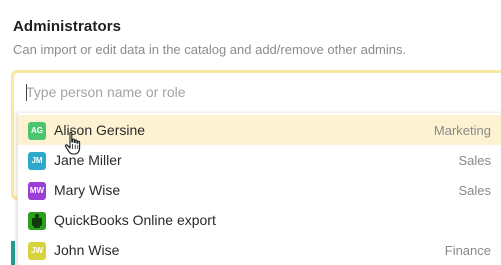 The image size is (501, 265). Describe the element at coordinates (259, 220) in the screenshot. I see `list-item: QuickBooks Online export` at that location.